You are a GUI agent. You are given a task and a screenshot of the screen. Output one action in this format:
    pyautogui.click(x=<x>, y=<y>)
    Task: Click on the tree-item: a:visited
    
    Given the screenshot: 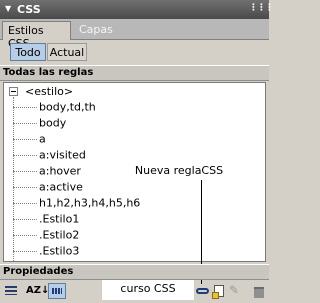 What is the action you would take?
    pyautogui.click(x=49, y=156)
    